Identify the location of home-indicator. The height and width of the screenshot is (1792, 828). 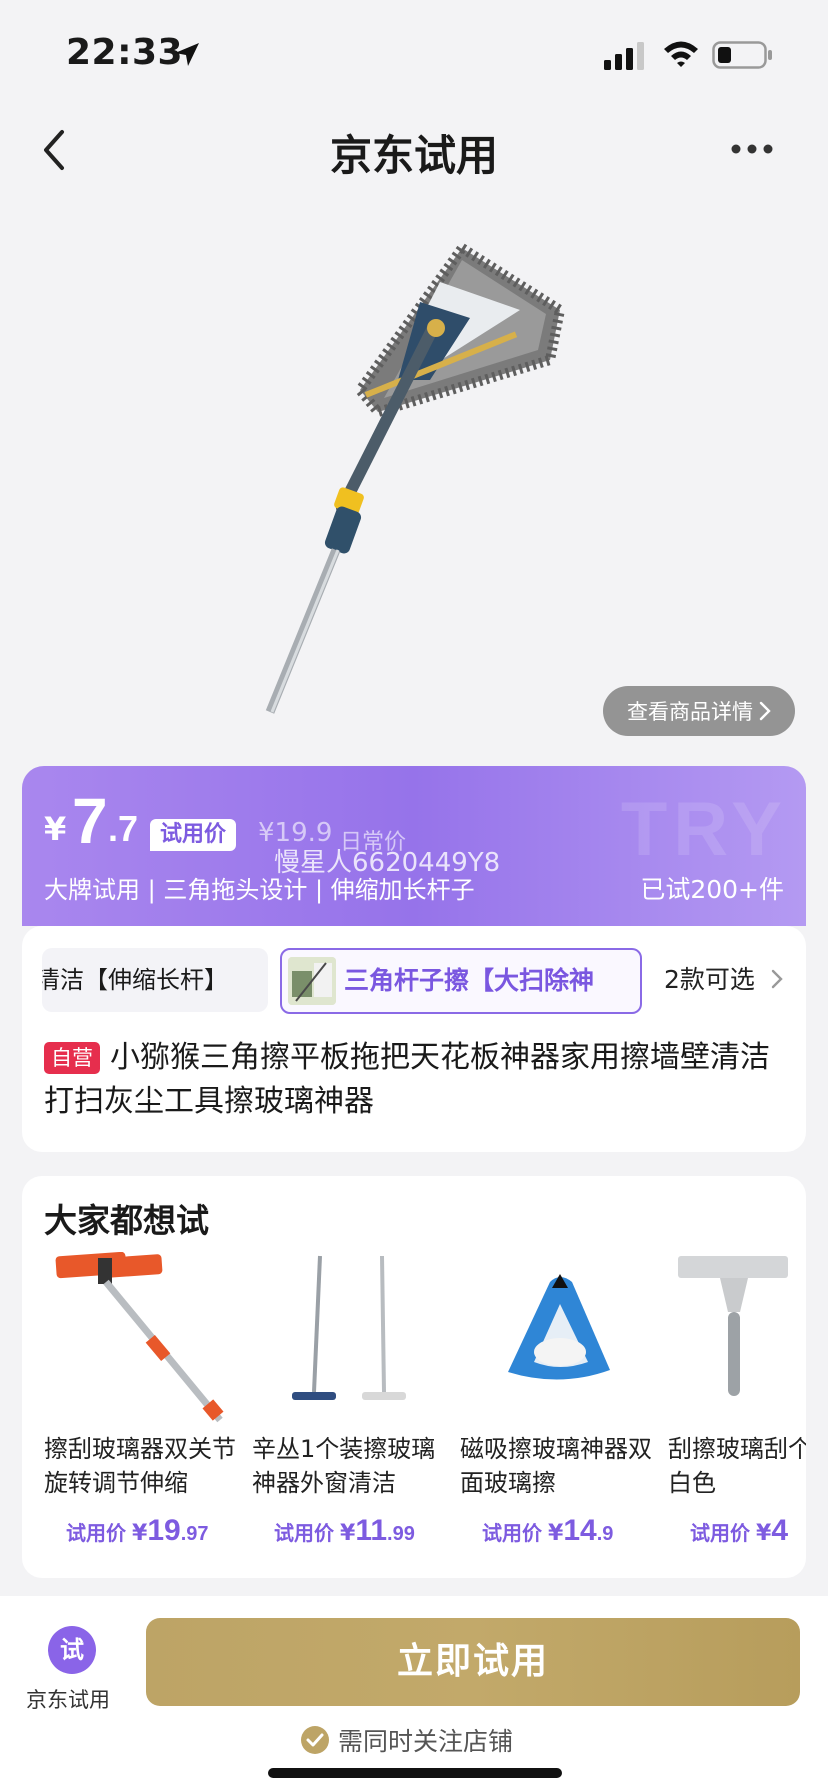
(415, 1773).